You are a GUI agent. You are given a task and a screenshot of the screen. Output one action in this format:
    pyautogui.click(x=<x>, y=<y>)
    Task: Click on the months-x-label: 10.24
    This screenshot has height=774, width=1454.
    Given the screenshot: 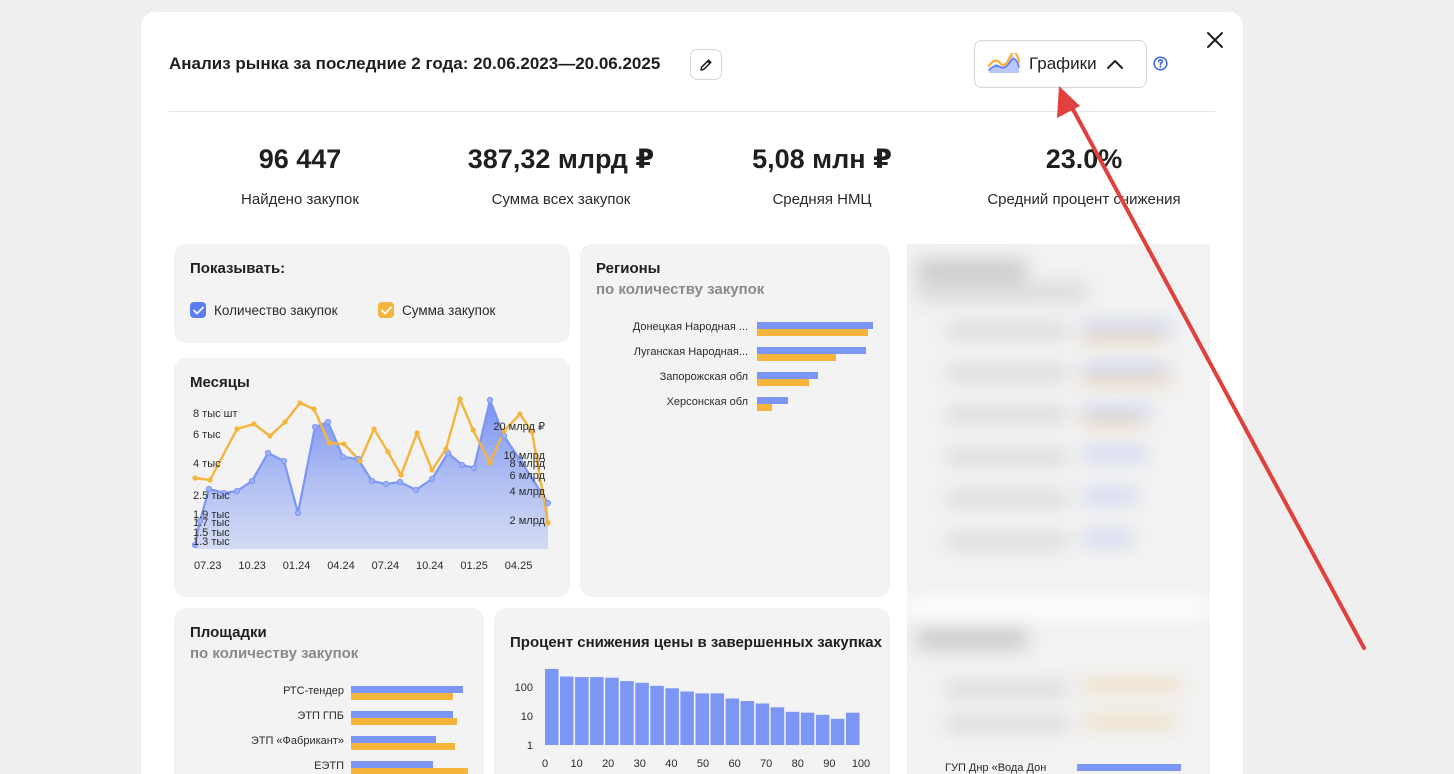 What is the action you would take?
    pyautogui.click(x=430, y=566)
    